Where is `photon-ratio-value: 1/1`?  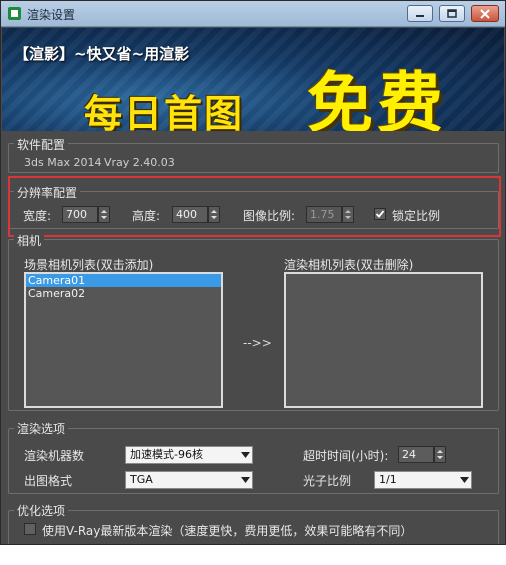 photon-ratio-value: 1/1 is located at coordinates (388, 479).